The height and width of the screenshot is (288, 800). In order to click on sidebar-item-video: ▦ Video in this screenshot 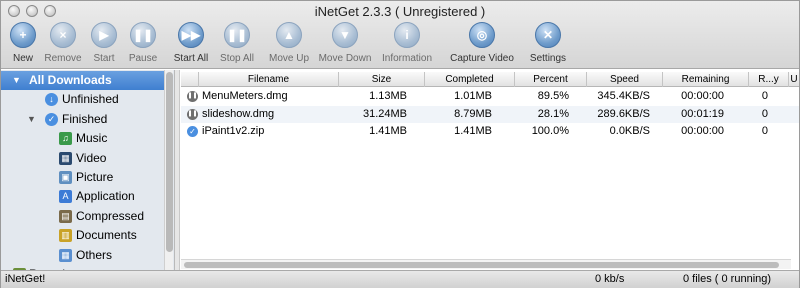, I will do `click(82, 158)`.